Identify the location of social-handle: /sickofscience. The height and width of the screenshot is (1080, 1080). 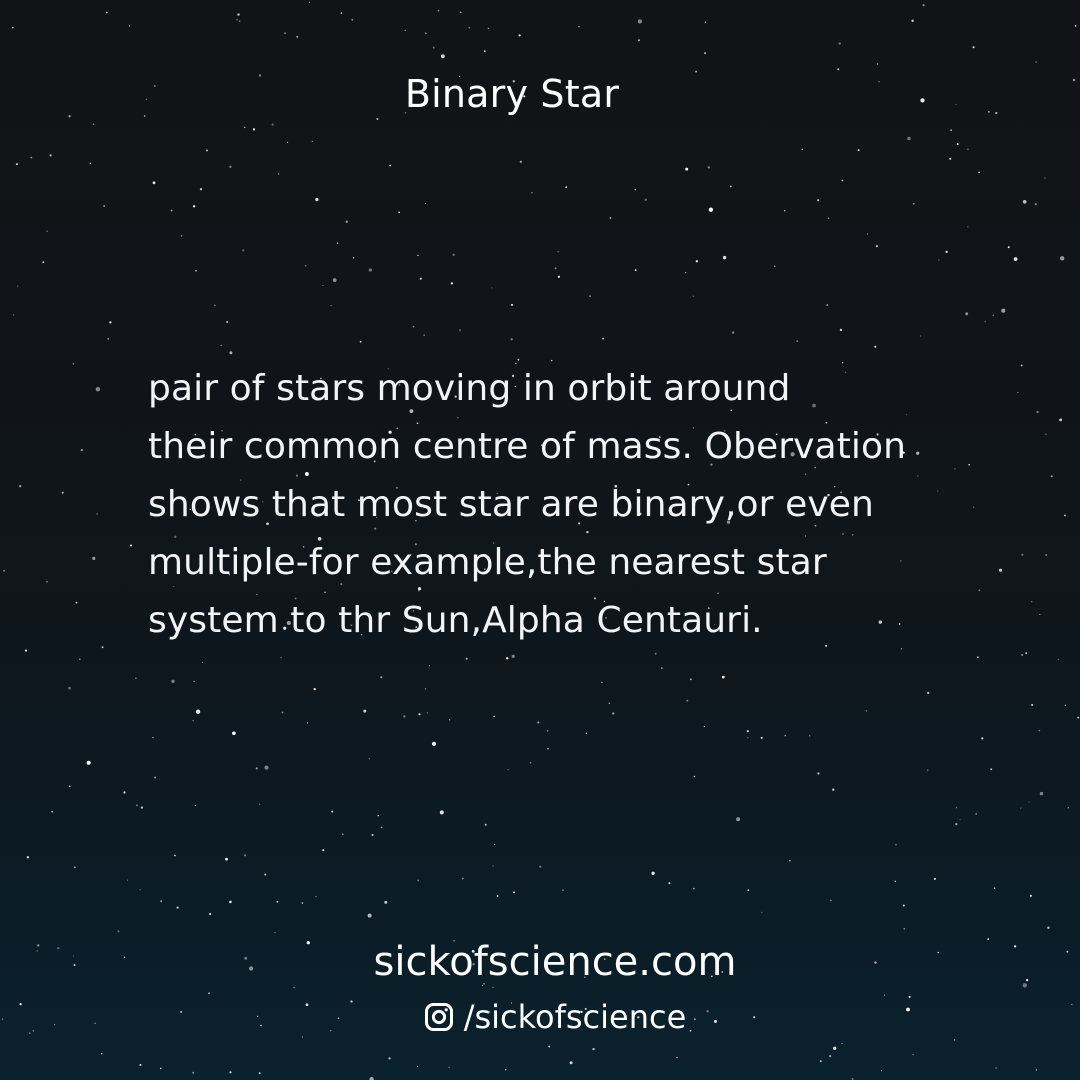
(575, 1017).